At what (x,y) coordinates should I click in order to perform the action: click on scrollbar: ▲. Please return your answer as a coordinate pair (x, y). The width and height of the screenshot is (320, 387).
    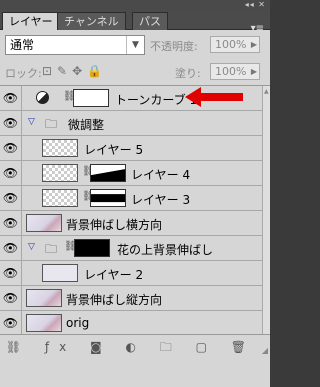
    Looking at the image, I should click on (266, 210).